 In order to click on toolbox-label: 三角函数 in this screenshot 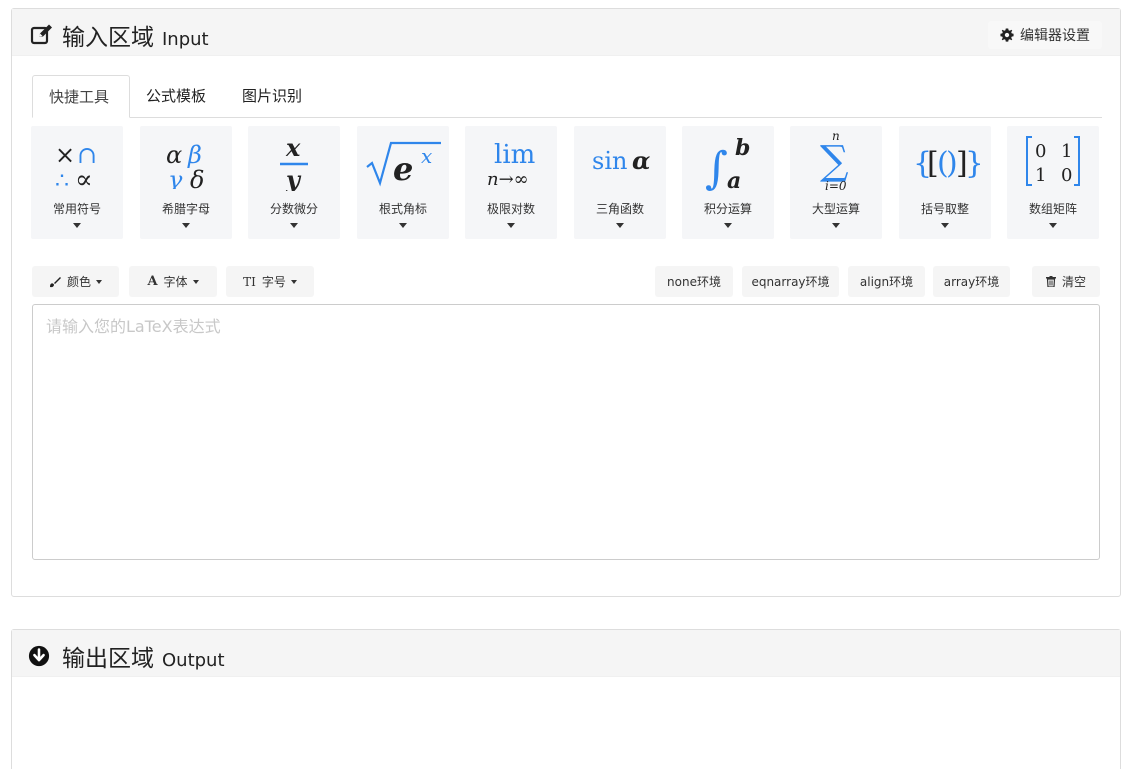, I will do `click(619, 209)`.